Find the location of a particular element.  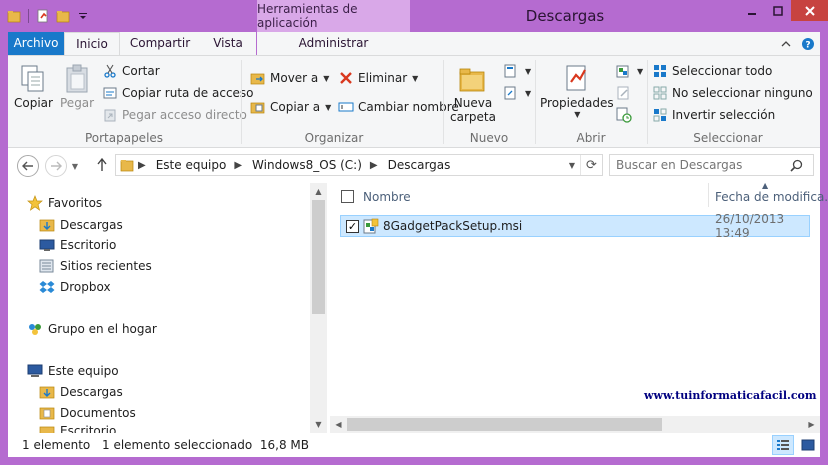

copy-path-button: Copiar ruta de acceso is located at coordinates (178, 93).